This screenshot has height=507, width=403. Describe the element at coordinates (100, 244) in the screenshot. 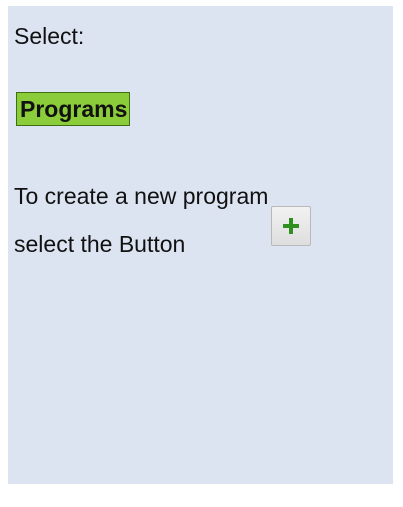

I see `instruction-line-2: select the Button` at that location.